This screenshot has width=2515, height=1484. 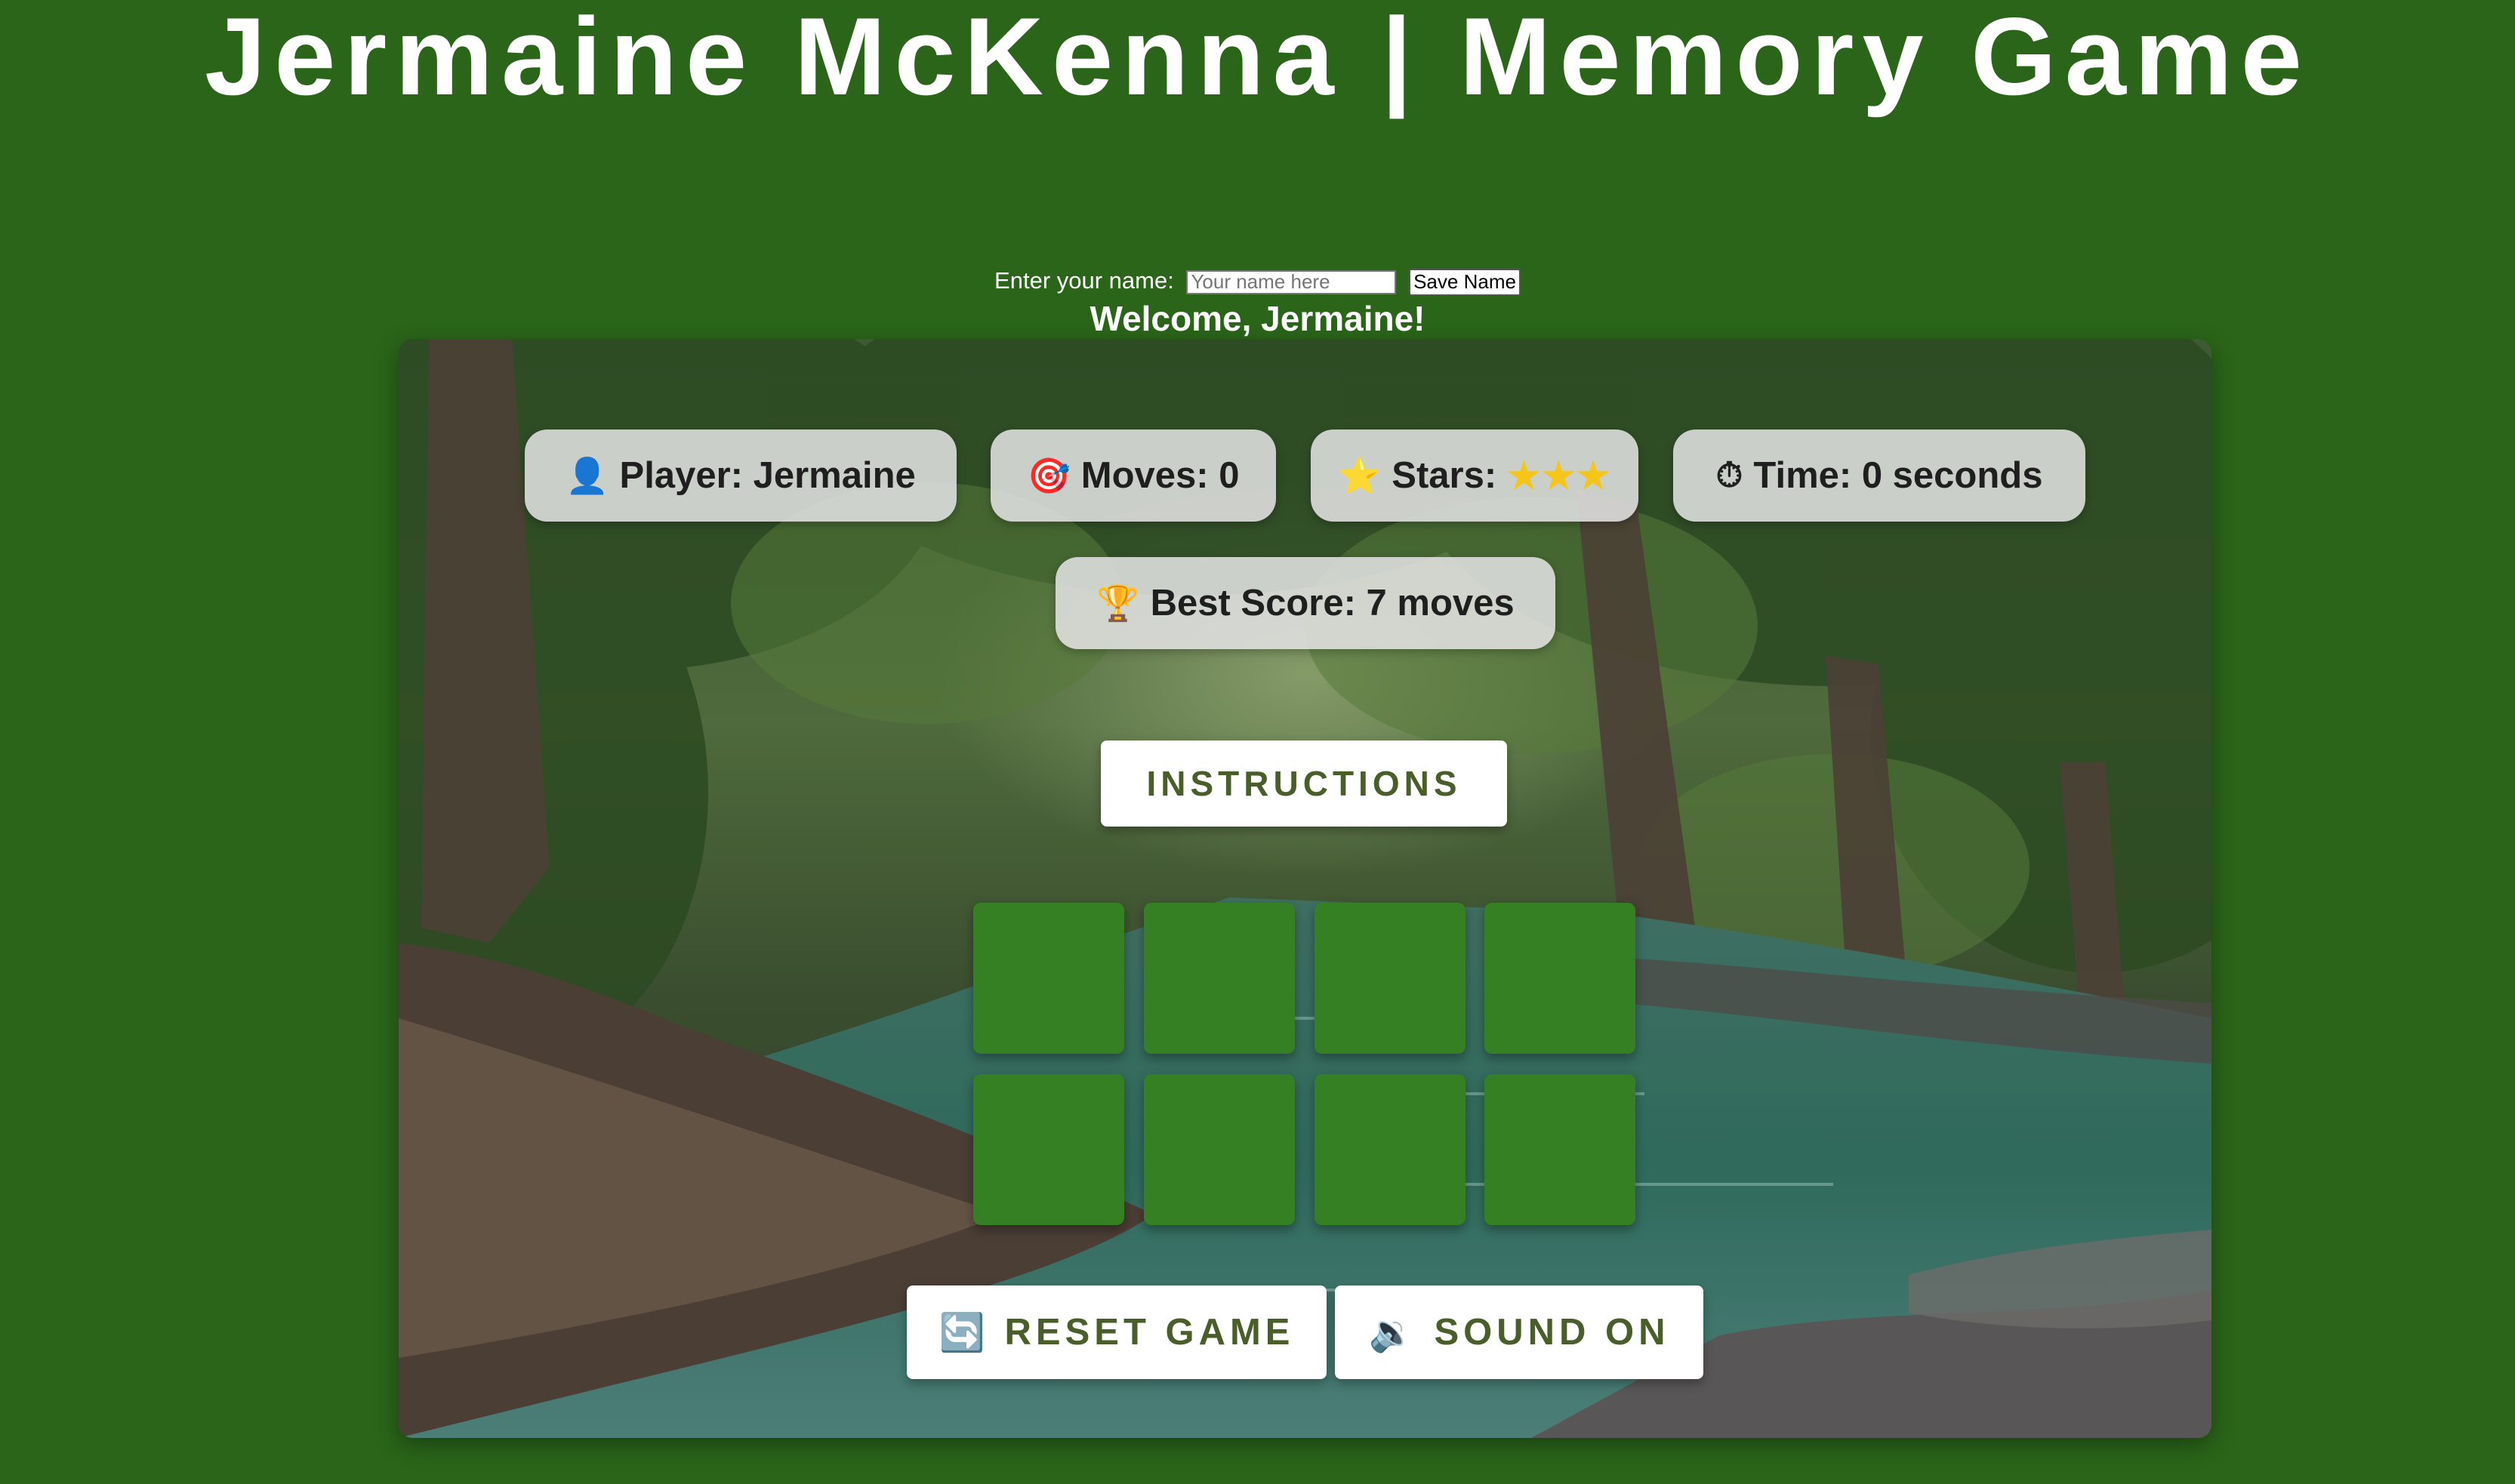 I want to click on player-label: Player: Jermaine, so click(x=768, y=475).